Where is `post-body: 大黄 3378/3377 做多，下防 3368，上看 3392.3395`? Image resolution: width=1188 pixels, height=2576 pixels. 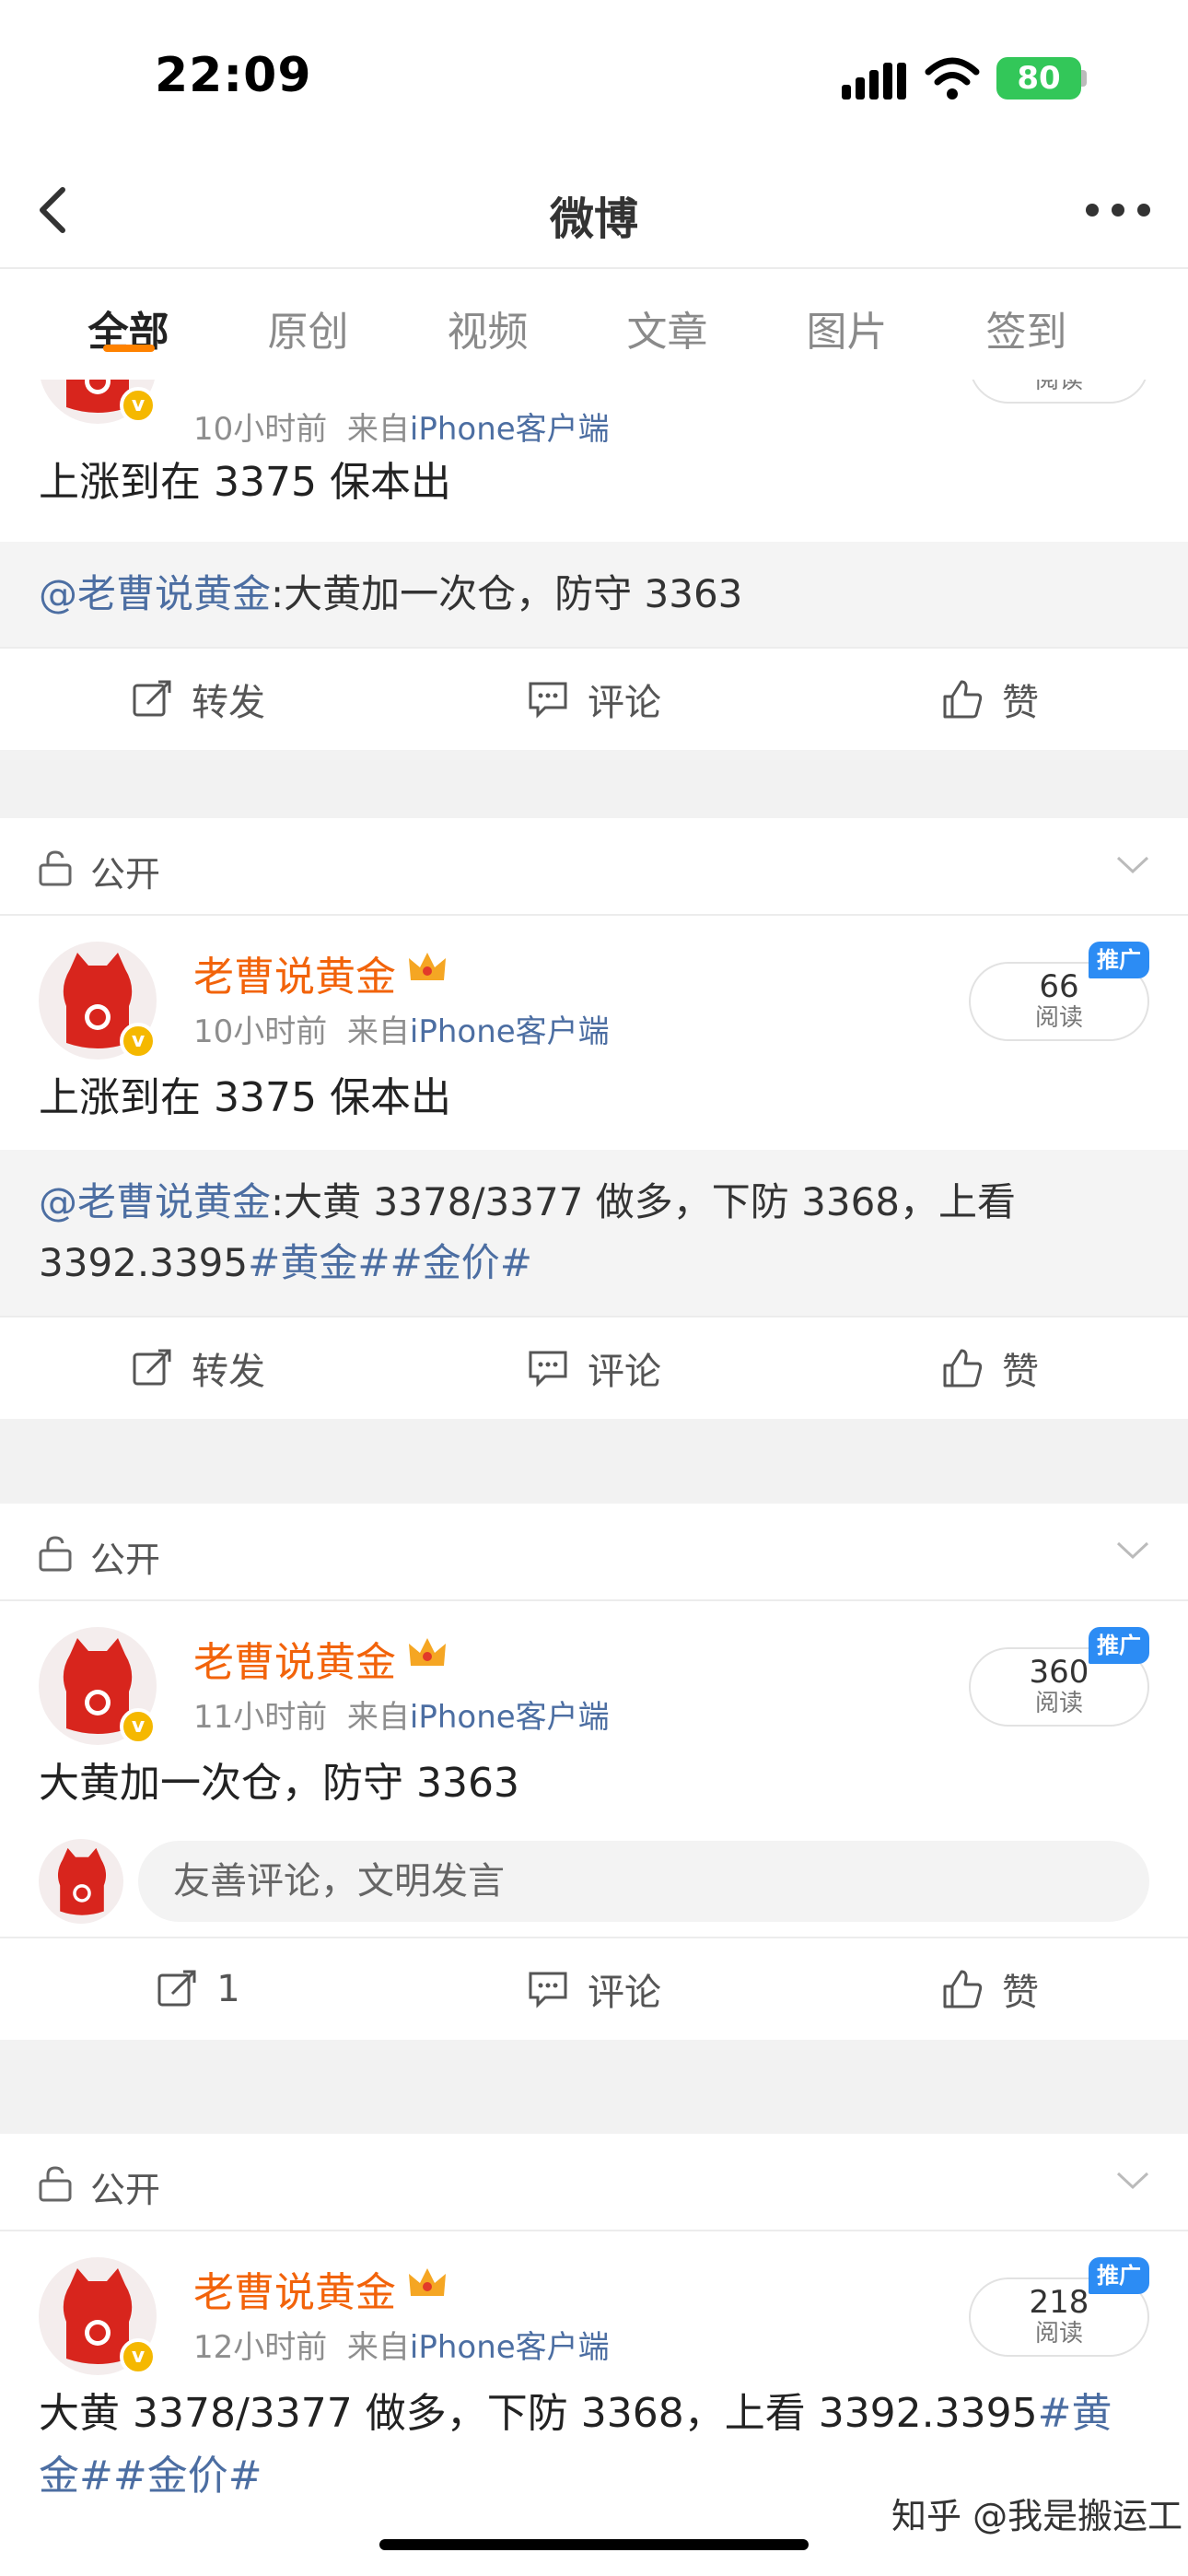 post-body: 大黄 3378/3377 做多，下防 3368，上看 3392.3395 is located at coordinates (538, 2413).